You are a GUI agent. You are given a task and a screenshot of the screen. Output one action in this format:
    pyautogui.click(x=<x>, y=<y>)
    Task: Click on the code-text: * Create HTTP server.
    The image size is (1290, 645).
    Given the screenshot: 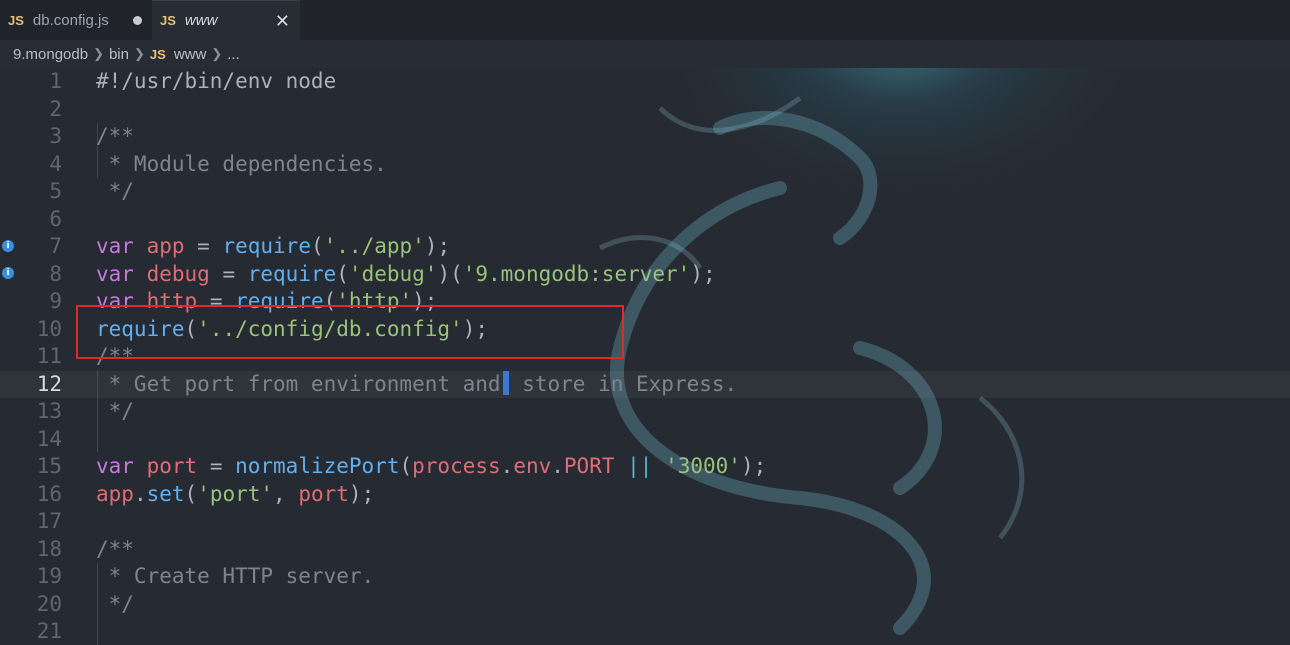 What is the action you would take?
    pyautogui.click(x=235, y=577)
    